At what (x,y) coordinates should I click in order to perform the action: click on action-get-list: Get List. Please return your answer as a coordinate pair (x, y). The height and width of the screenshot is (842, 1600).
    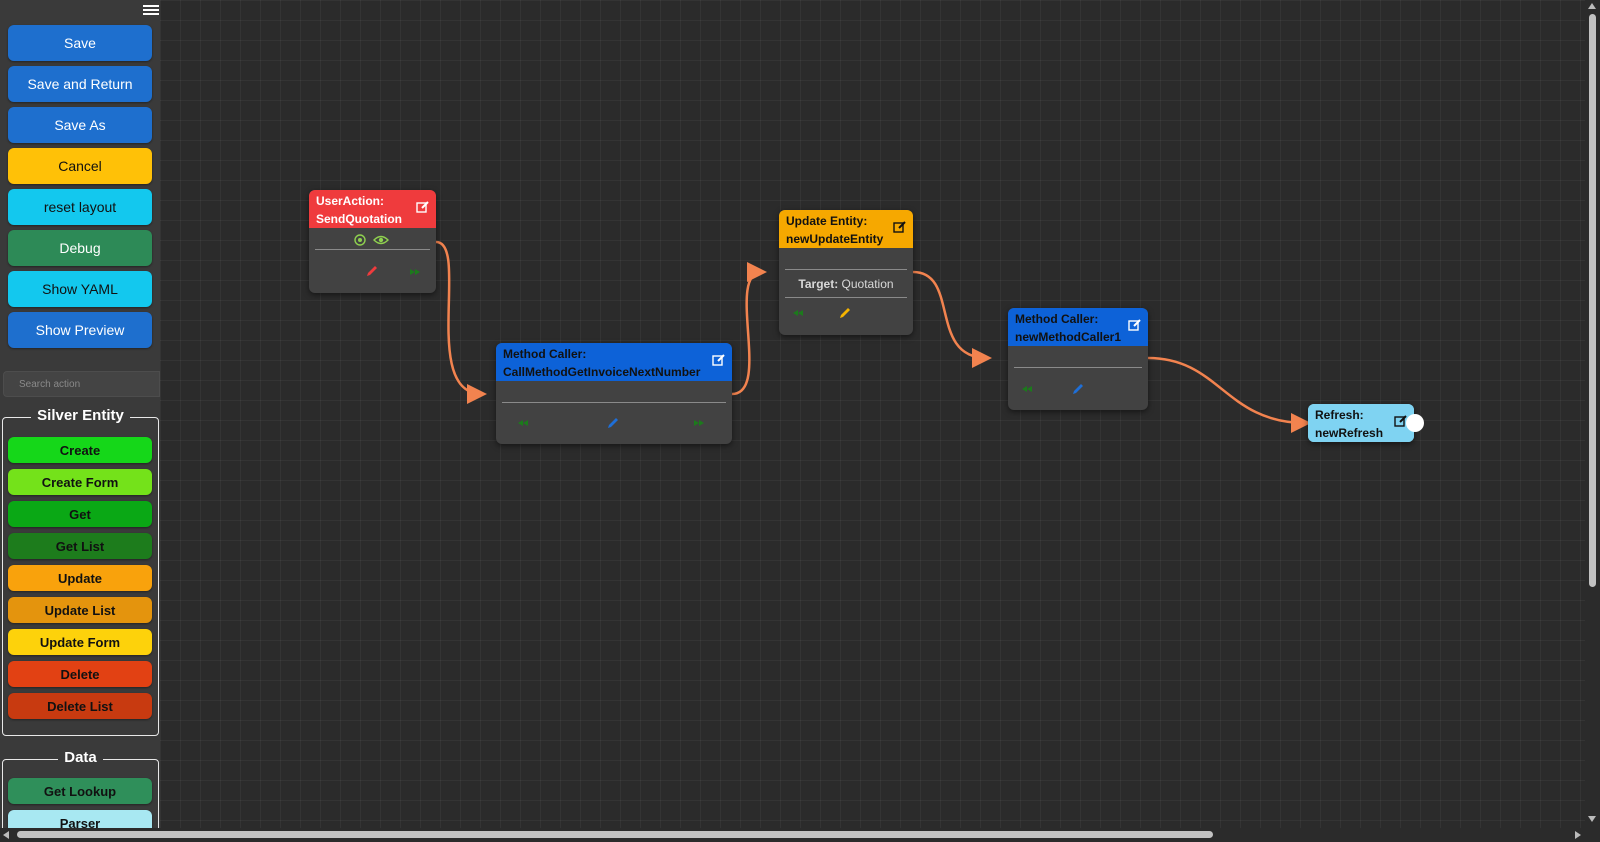
    Looking at the image, I should click on (80, 546).